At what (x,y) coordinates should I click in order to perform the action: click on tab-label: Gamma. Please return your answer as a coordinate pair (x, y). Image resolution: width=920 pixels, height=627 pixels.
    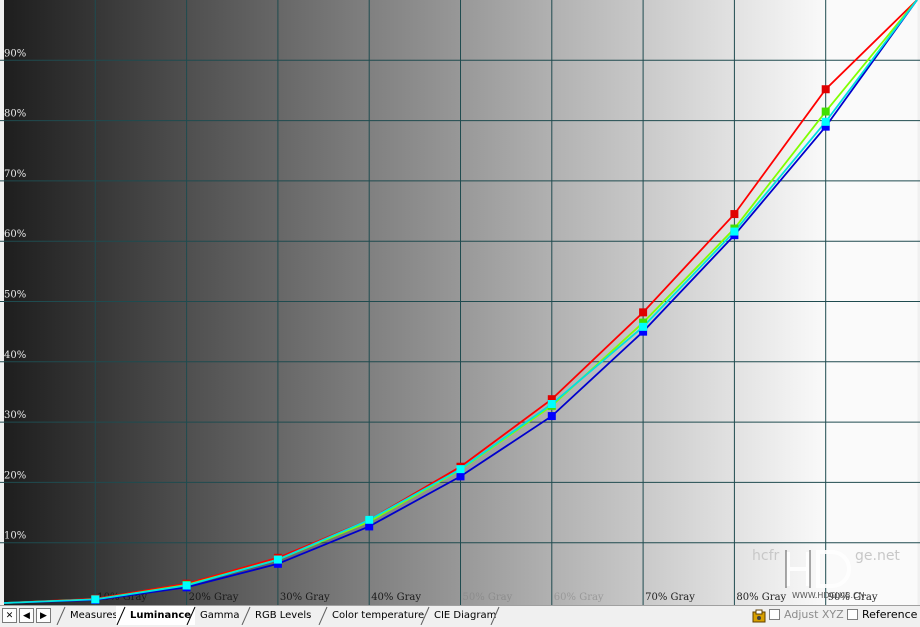
    Looking at the image, I should click on (220, 615).